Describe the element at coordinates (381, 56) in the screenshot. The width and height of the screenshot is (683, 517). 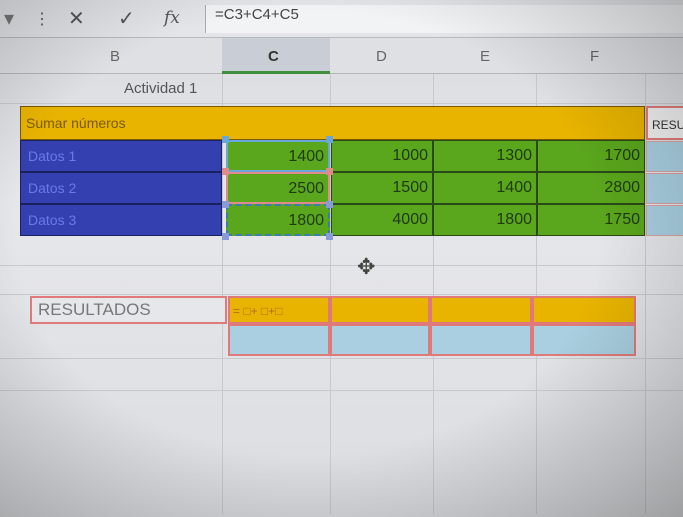
I see `column-header-d: D` at that location.